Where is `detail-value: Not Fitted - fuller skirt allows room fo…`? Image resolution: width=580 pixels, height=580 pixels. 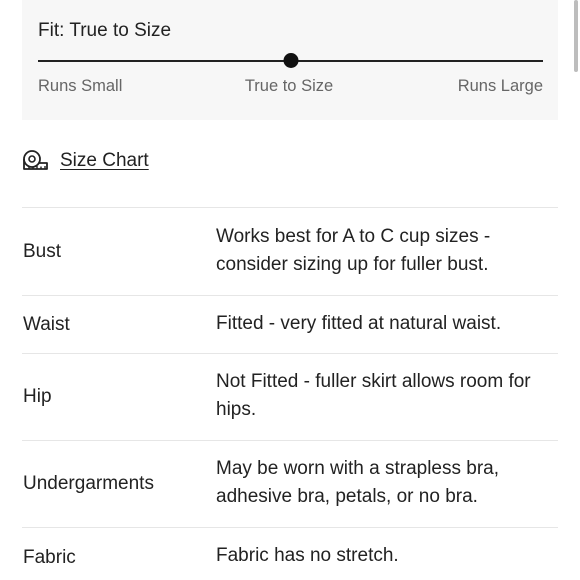
detail-value: Not Fitted - fuller skirt allows room fo… is located at coordinates (373, 395).